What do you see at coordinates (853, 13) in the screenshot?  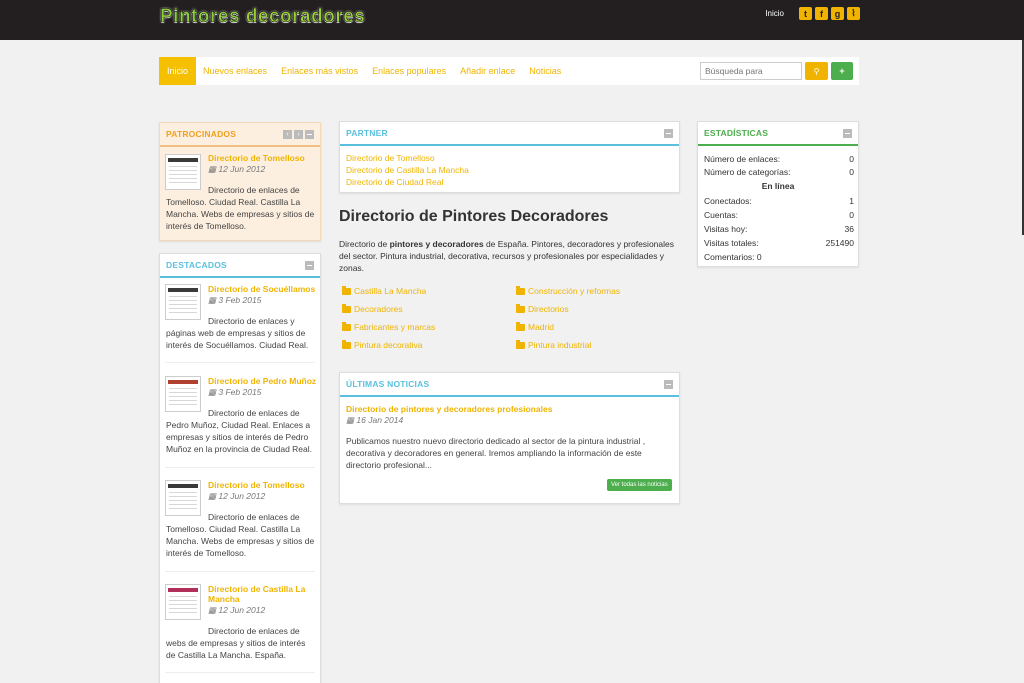 I see `rss-icon: ⌇` at bounding box center [853, 13].